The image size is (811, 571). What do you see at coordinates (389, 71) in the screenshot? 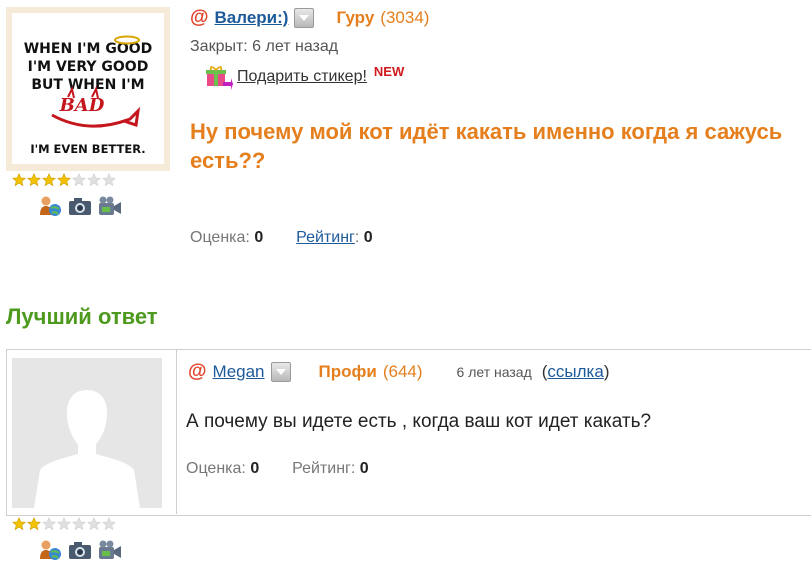
I see `new-badge: NEW` at bounding box center [389, 71].